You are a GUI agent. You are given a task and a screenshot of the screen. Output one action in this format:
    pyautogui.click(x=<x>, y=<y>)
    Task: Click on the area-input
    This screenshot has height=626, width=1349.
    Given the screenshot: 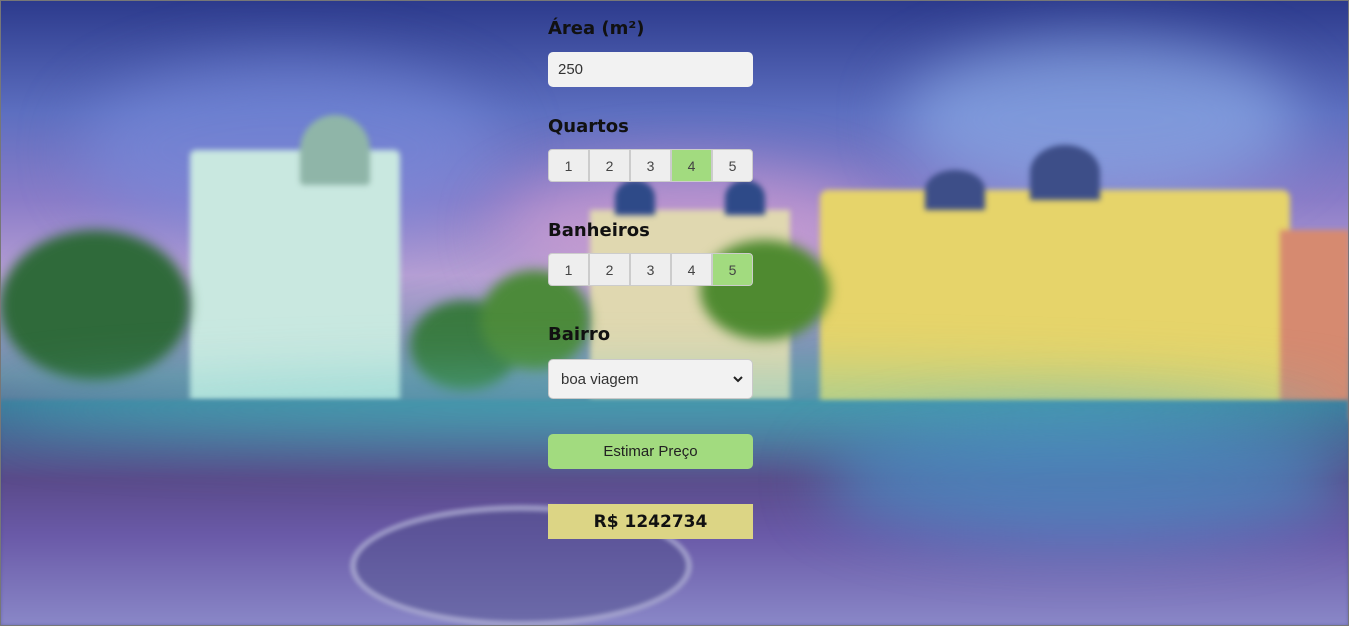 What is the action you would take?
    pyautogui.click(x=650, y=69)
    